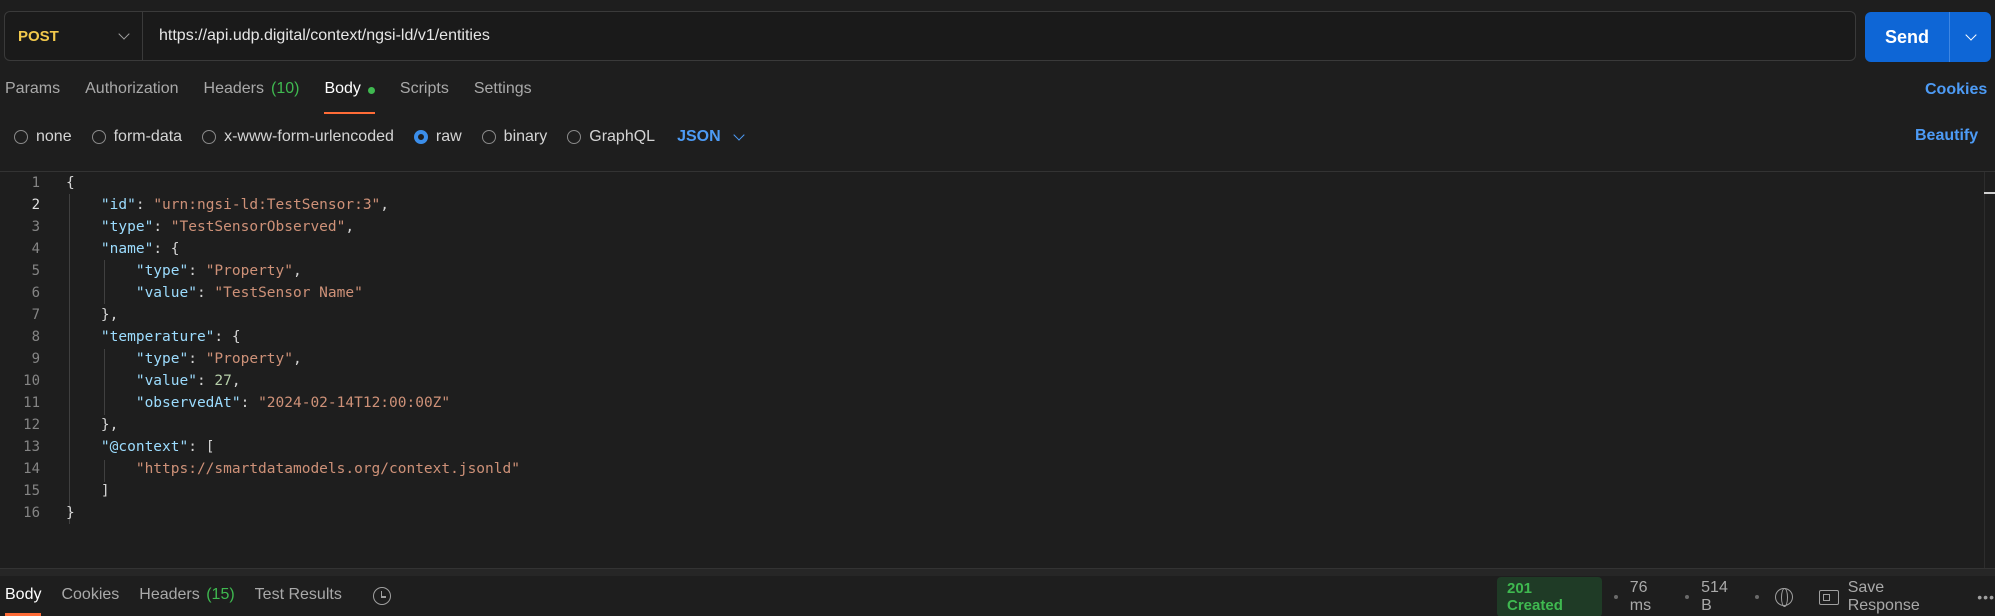 The image size is (1995, 616). Describe the element at coordinates (381, 596) in the screenshot. I see `history-icon` at that location.